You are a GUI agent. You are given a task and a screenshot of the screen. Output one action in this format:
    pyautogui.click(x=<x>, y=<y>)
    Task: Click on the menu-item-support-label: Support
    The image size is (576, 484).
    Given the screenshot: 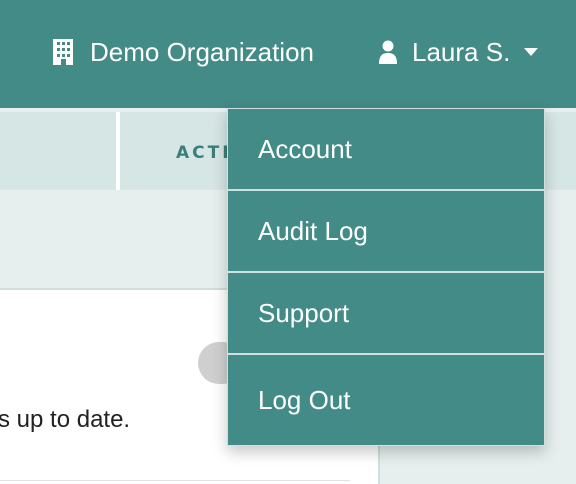 What is the action you would take?
    pyautogui.click(x=304, y=312)
    